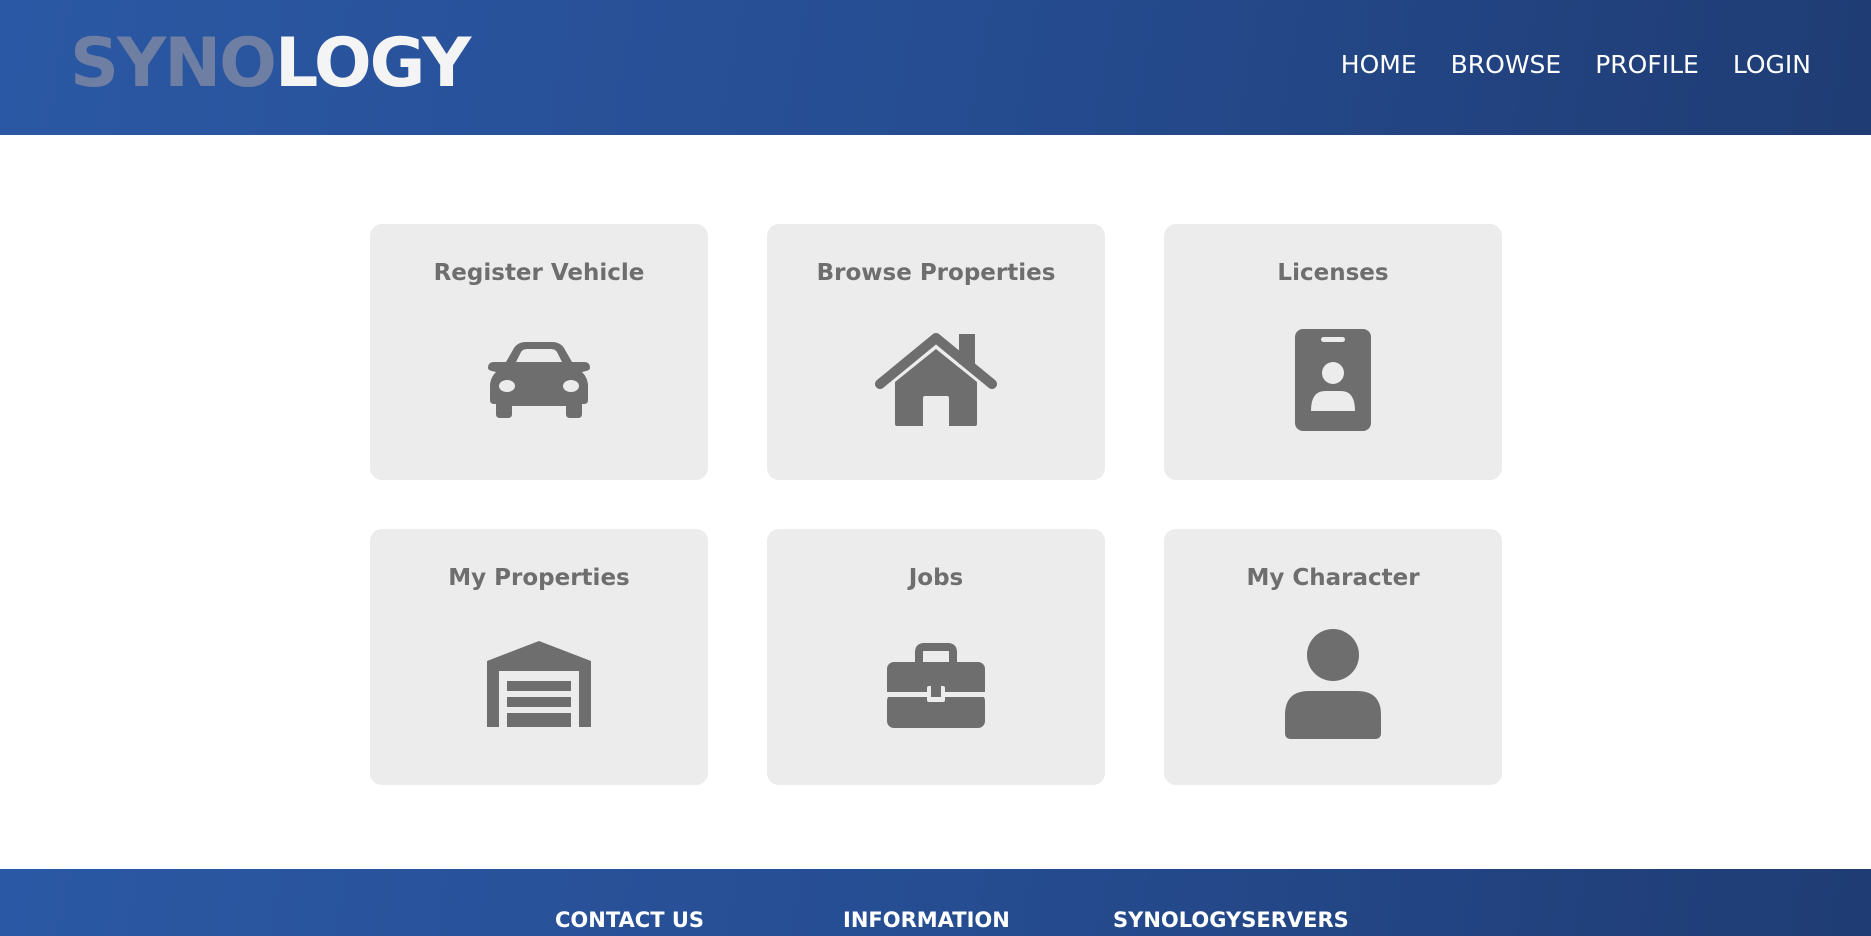  Describe the element at coordinates (539, 578) in the screenshot. I see `card-title: My Properties` at that location.